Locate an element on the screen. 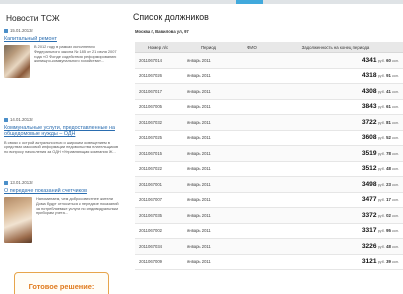  debt-kop: 81 is located at coordinates (388, 122).